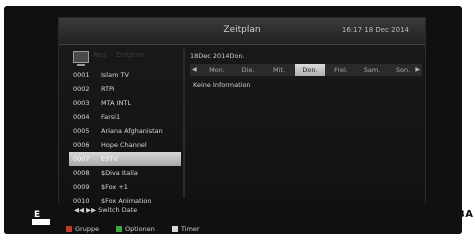  What do you see at coordinates (217, 56) in the screenshot?
I see `epg-date: 18Dec 2014Don.` at bounding box center [217, 56].